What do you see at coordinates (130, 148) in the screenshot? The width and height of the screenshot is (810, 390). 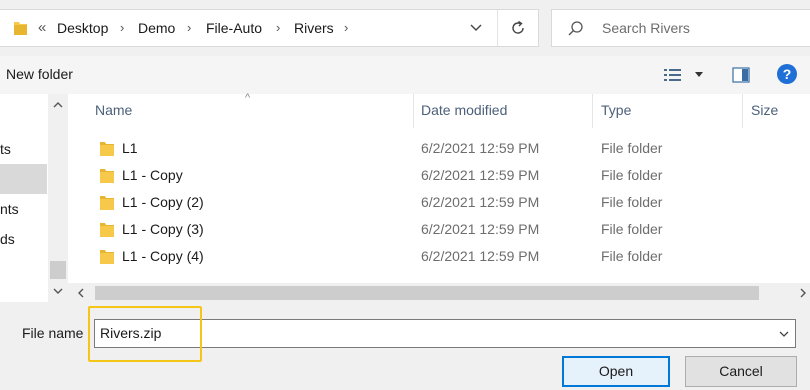 I see `file-name: L1` at bounding box center [130, 148].